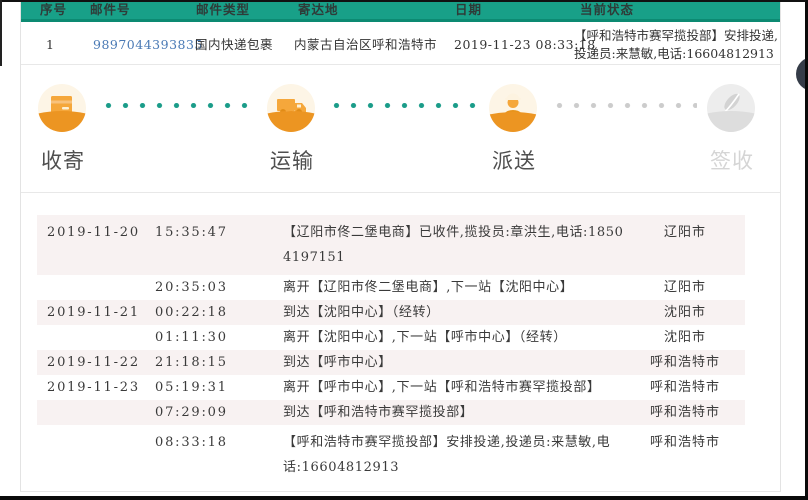 The image size is (808, 500). Describe the element at coordinates (469, 9) in the screenshot. I see `header-date: 日期` at that location.